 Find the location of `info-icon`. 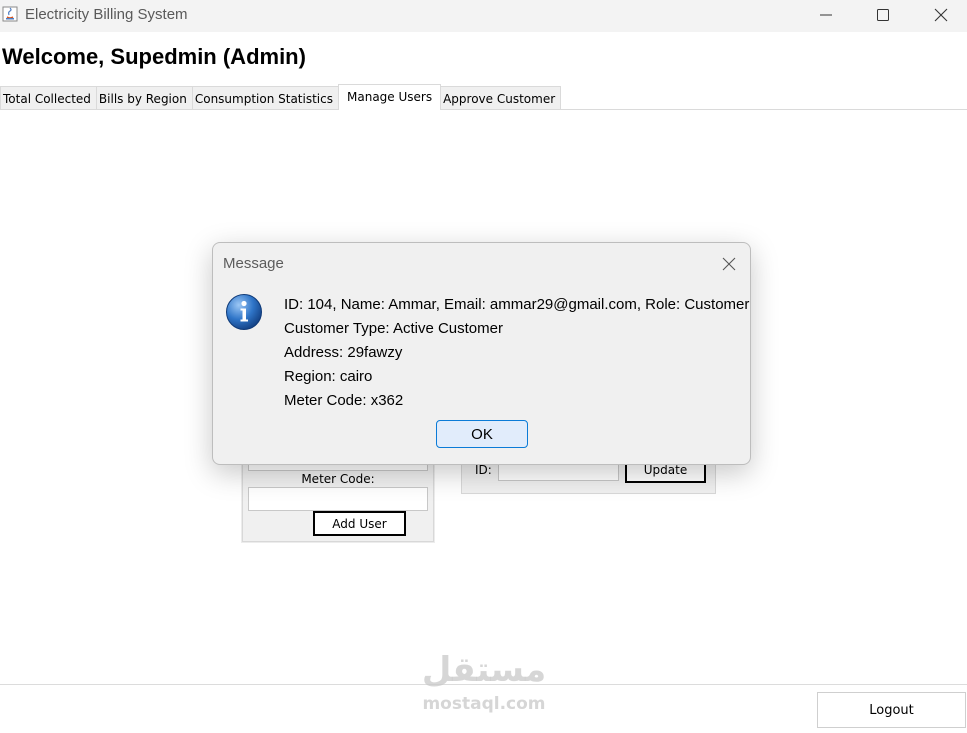

info-icon is located at coordinates (244, 312).